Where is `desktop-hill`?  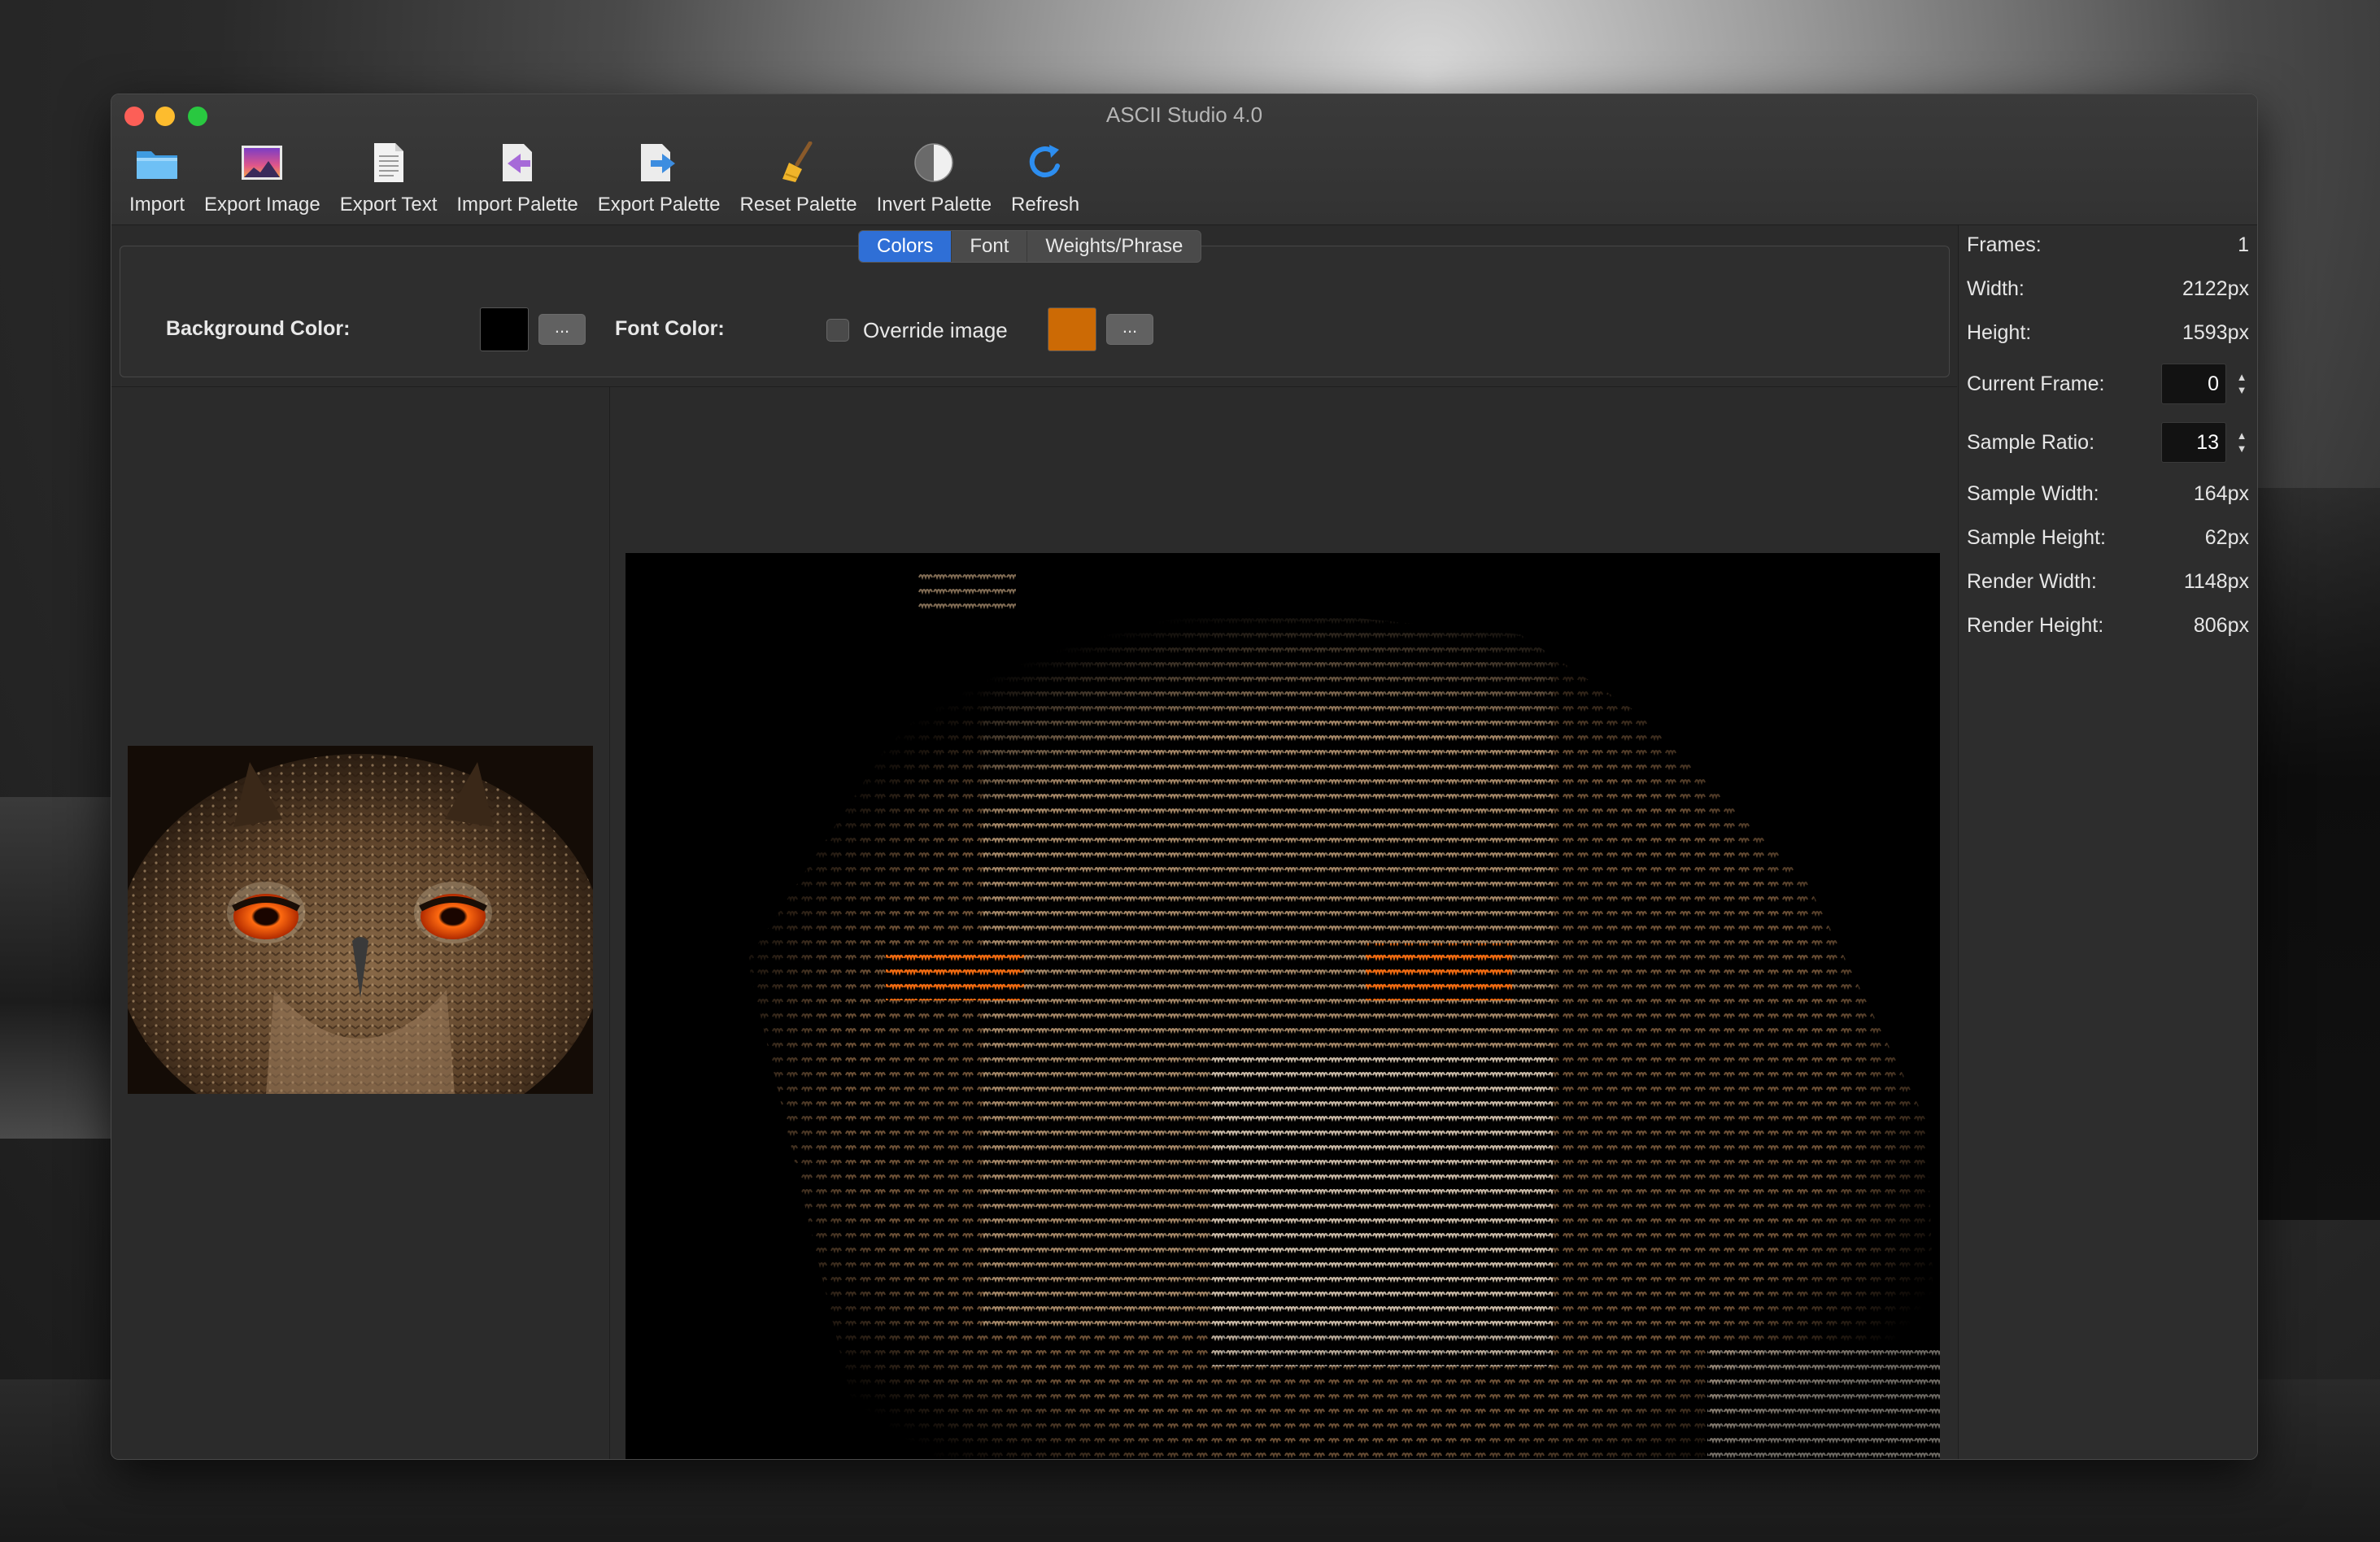
desktop-hill is located at coordinates (57, 968).